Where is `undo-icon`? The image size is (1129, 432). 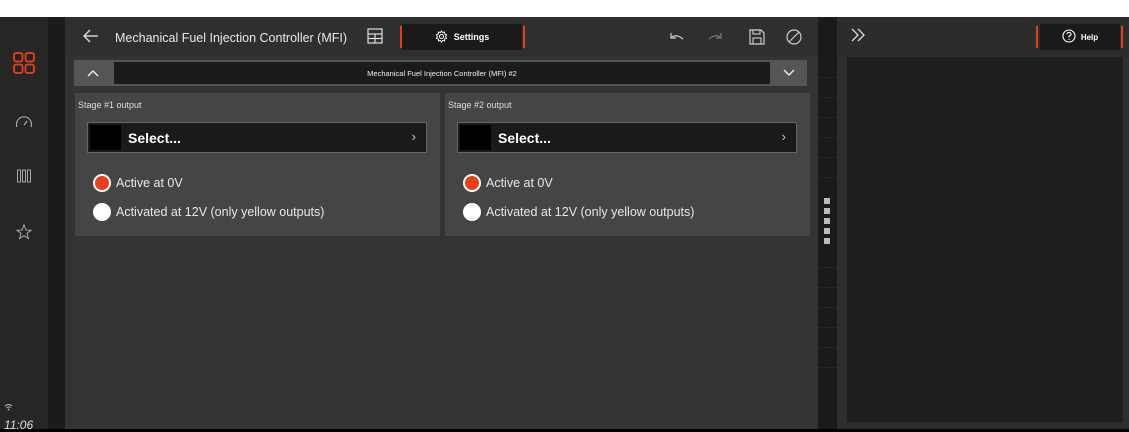 undo-icon is located at coordinates (677, 37).